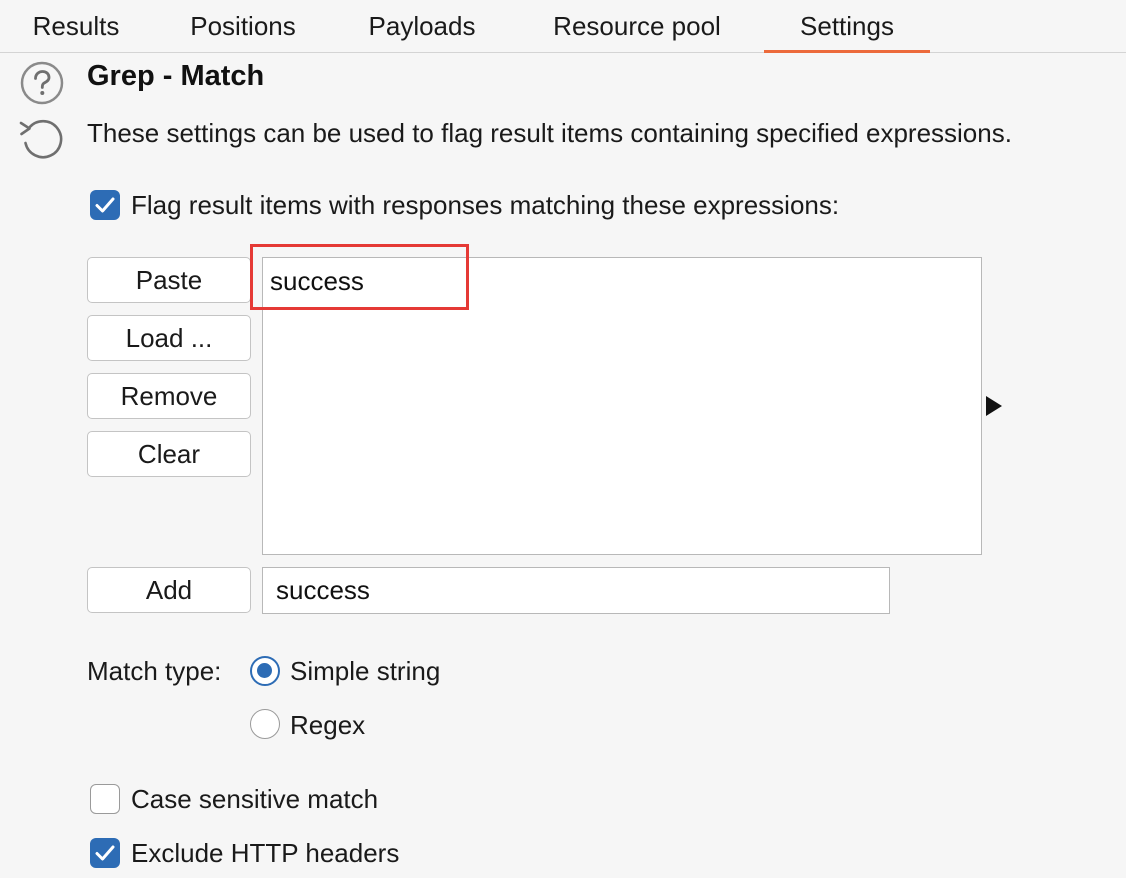 This screenshot has width=1126, height=878. I want to click on paste-button: Paste, so click(169, 280).